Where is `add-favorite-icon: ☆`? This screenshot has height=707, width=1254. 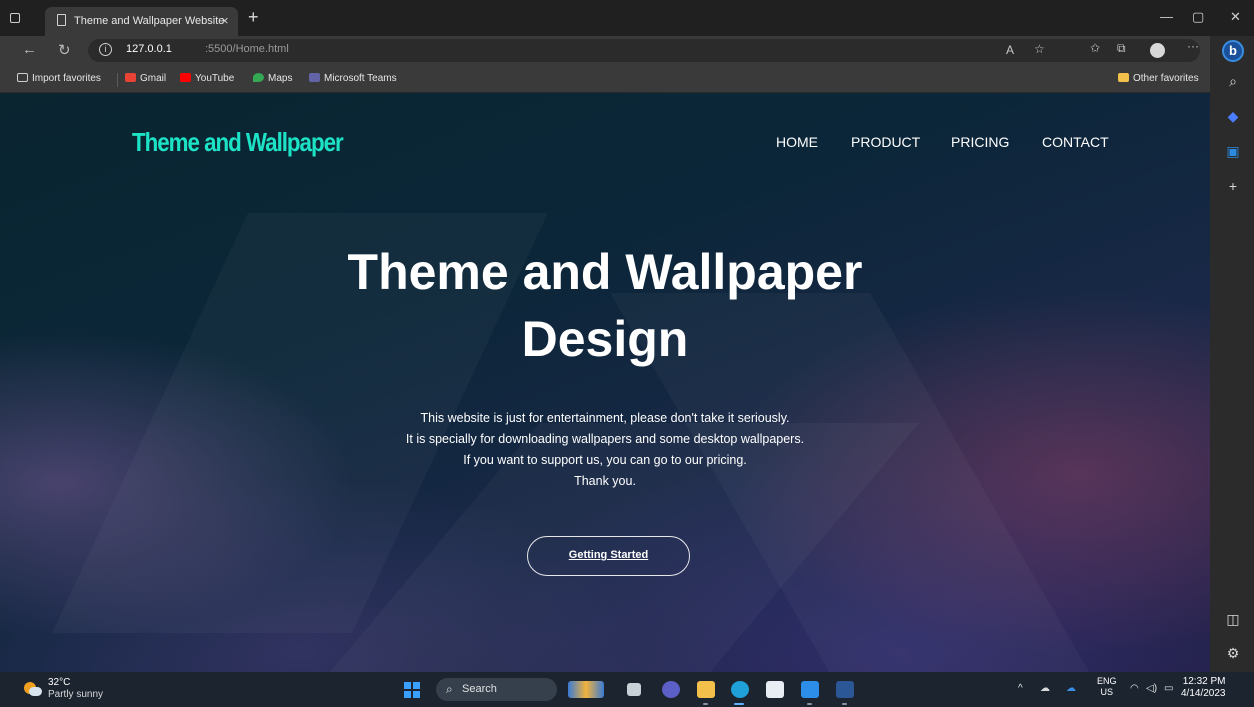 add-favorite-icon: ☆ is located at coordinates (1039, 49).